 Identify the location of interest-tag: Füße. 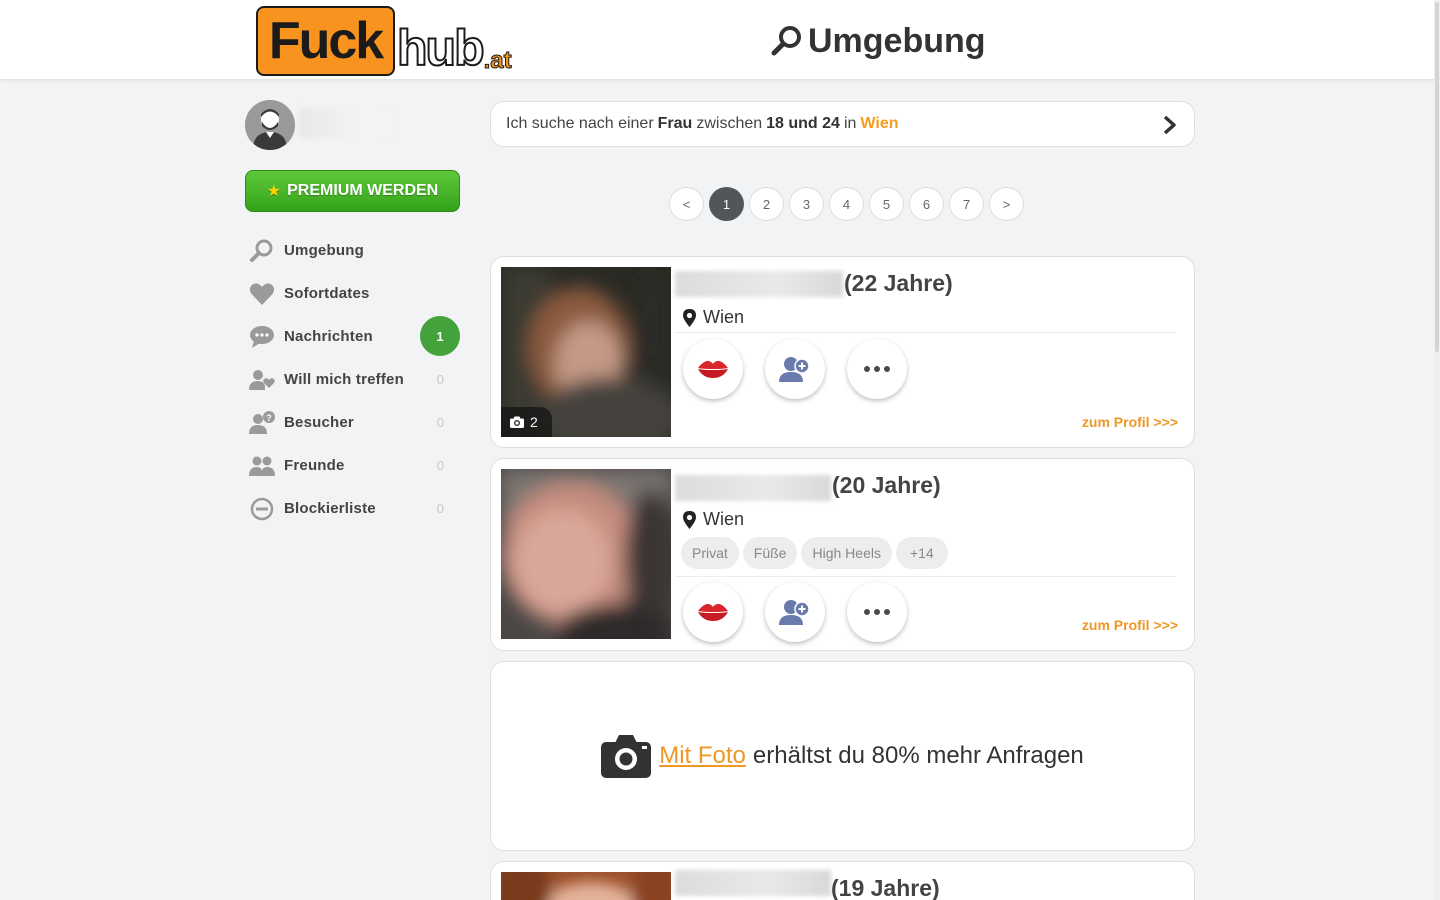
(770, 553).